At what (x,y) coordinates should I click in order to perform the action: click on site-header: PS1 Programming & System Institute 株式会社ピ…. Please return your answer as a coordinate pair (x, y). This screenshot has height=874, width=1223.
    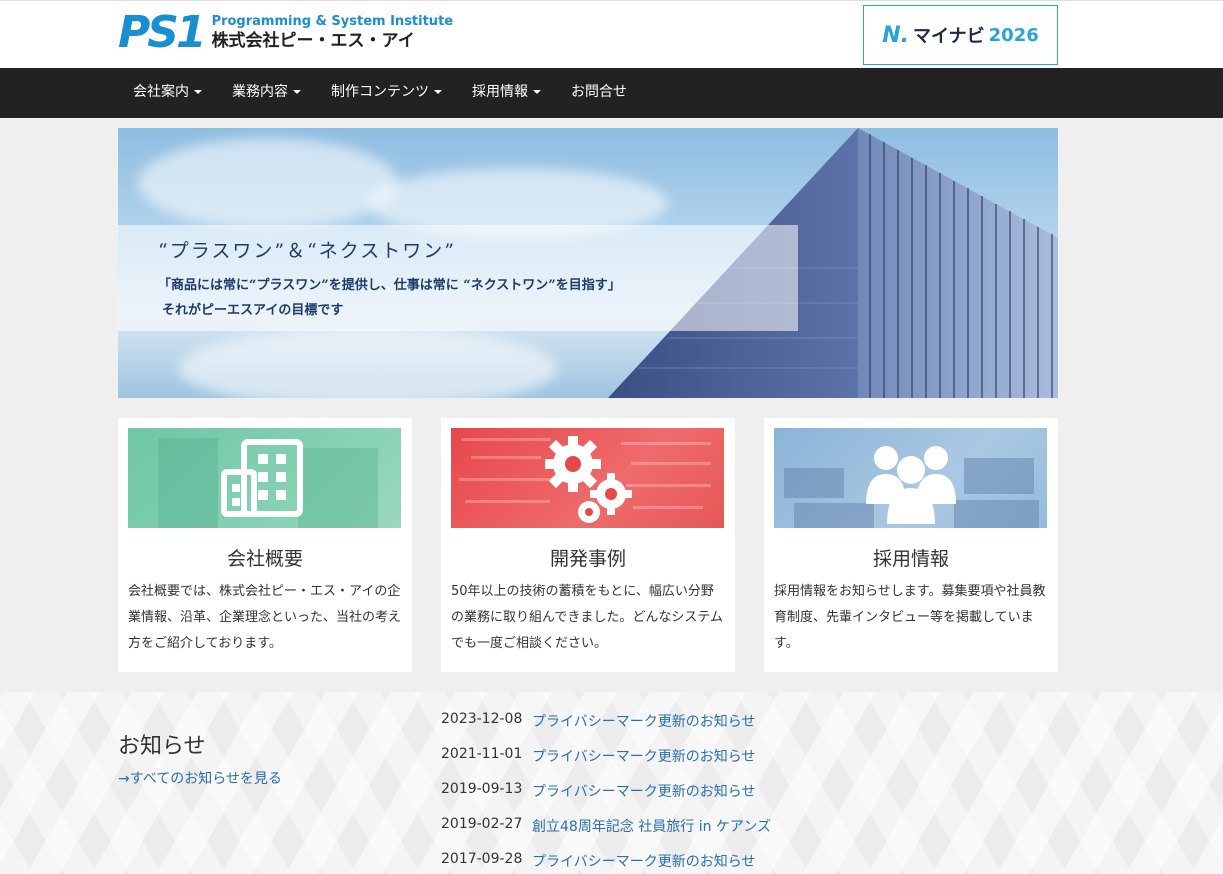
    Looking at the image, I should click on (611, 34).